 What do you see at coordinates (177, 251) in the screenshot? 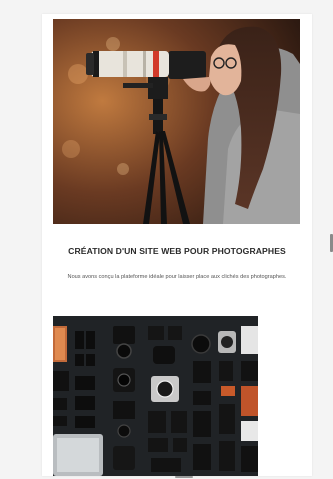
I see `card-title: CRÉATION D'UN SITE WEB POUR PHOTOGRAPHES` at bounding box center [177, 251].